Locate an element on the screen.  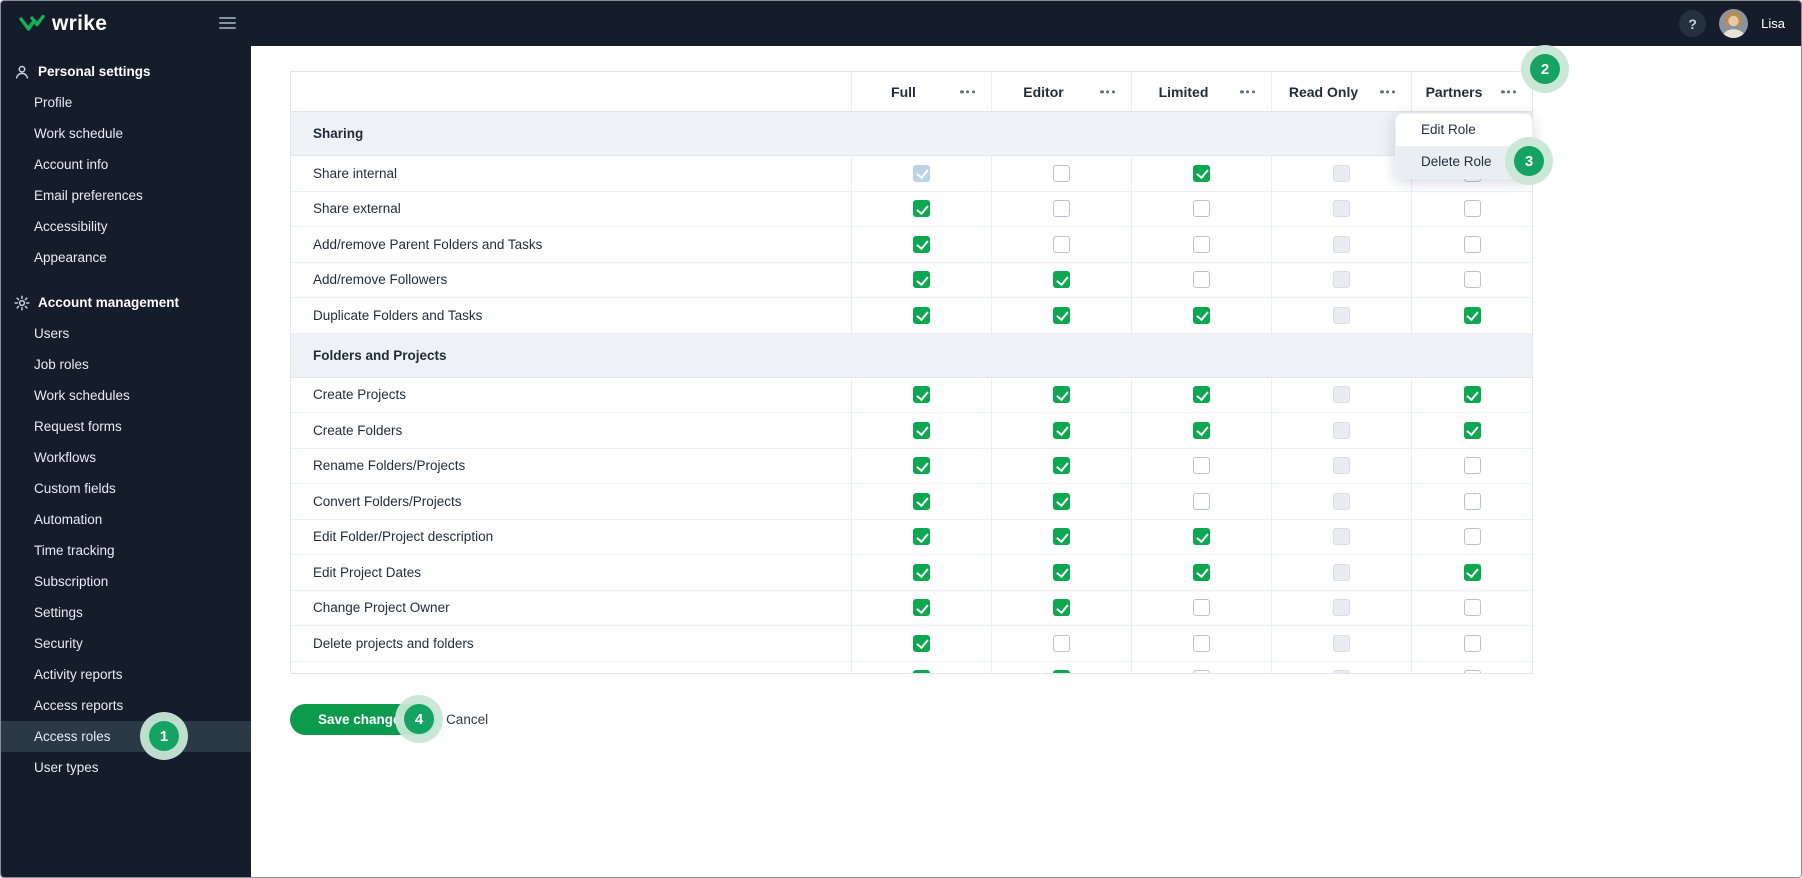
sidebar-item-email-preferences: Email preferences is located at coordinates (126, 195).